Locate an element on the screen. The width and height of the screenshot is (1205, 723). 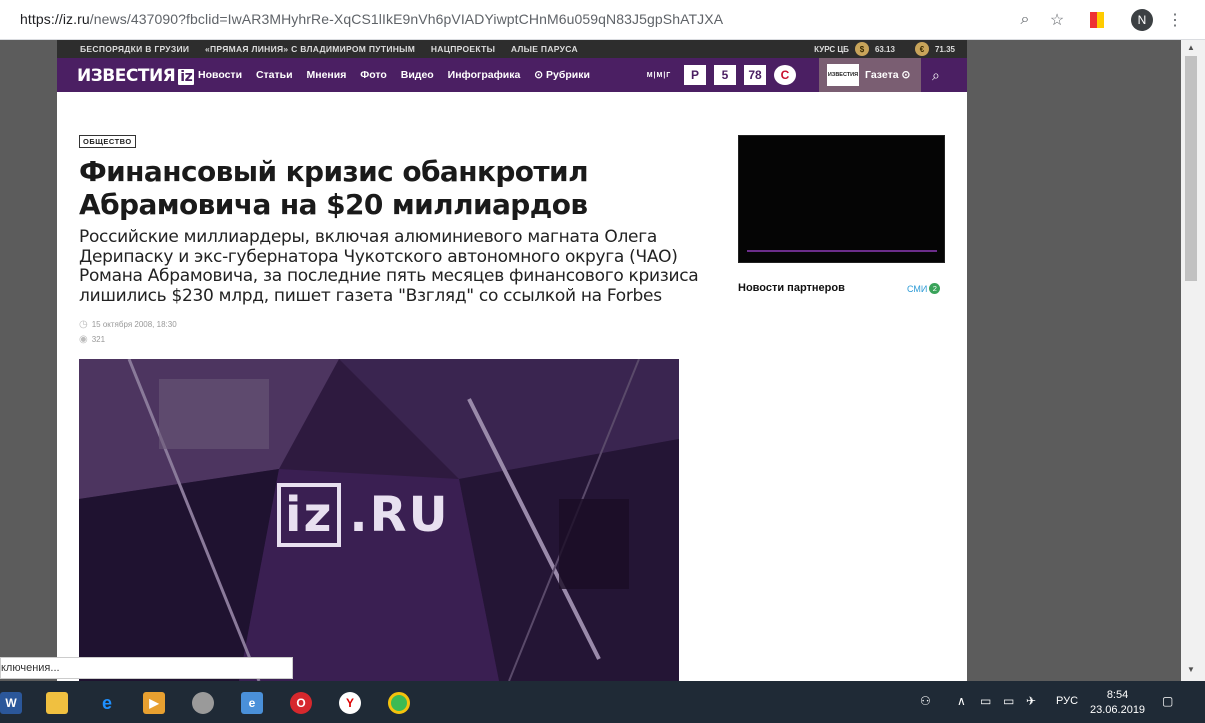
clock-date: 23.06.2019 is located at coordinates (1118, 710).